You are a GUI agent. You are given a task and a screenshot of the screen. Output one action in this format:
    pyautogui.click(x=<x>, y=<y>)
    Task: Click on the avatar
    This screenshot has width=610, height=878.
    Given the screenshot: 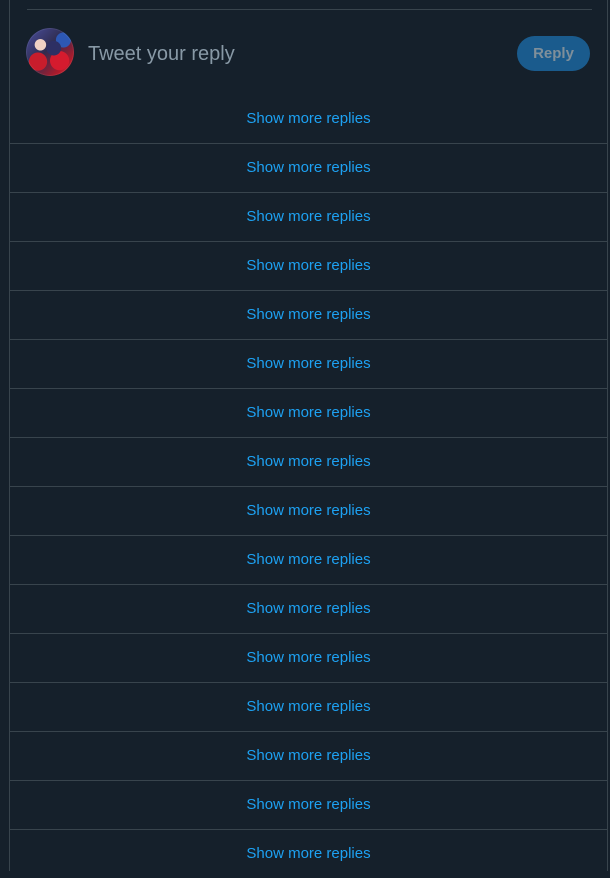 What is the action you would take?
    pyautogui.click(x=50, y=52)
    